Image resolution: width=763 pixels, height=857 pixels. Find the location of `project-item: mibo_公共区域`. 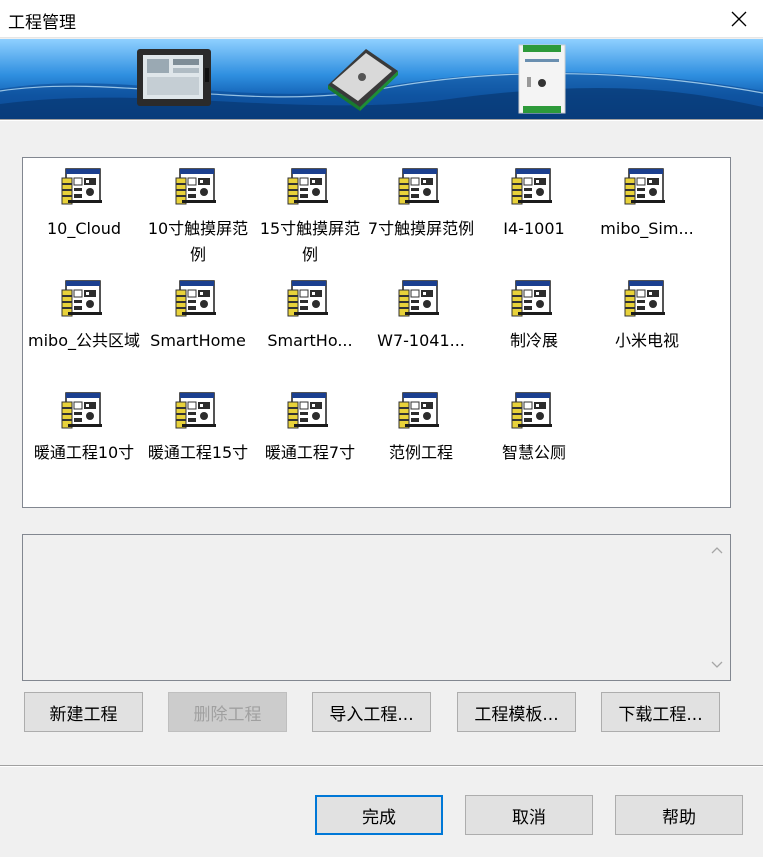

project-item: mibo_公共区域 is located at coordinates (84, 314).